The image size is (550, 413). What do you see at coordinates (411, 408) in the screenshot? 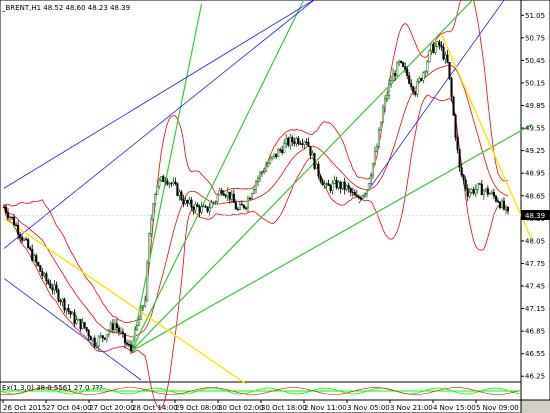
I see `x-axis-label: 3 Nov 21:00` at bounding box center [411, 408].